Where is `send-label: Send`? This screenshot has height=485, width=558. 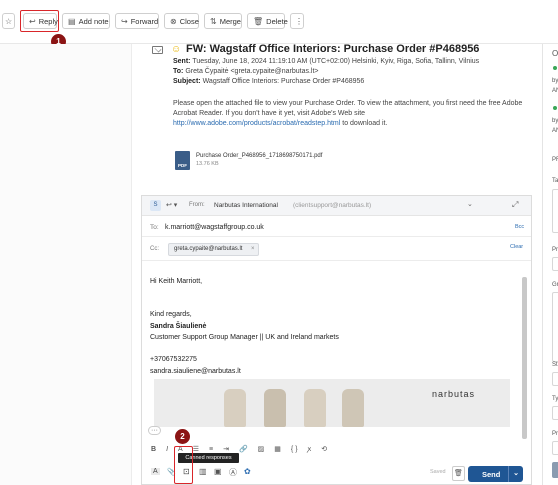 send-label: Send is located at coordinates (491, 474).